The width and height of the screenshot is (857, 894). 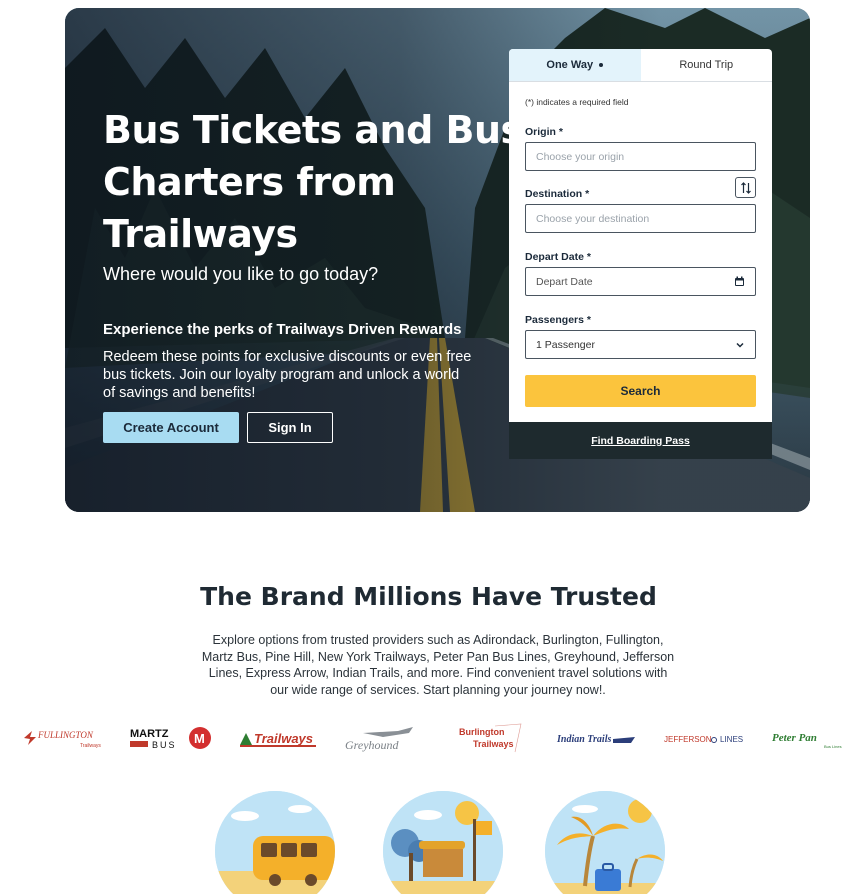 What do you see at coordinates (833, 746) in the screenshot?
I see `peter-pan-logo-subtext: Bus Lines` at bounding box center [833, 746].